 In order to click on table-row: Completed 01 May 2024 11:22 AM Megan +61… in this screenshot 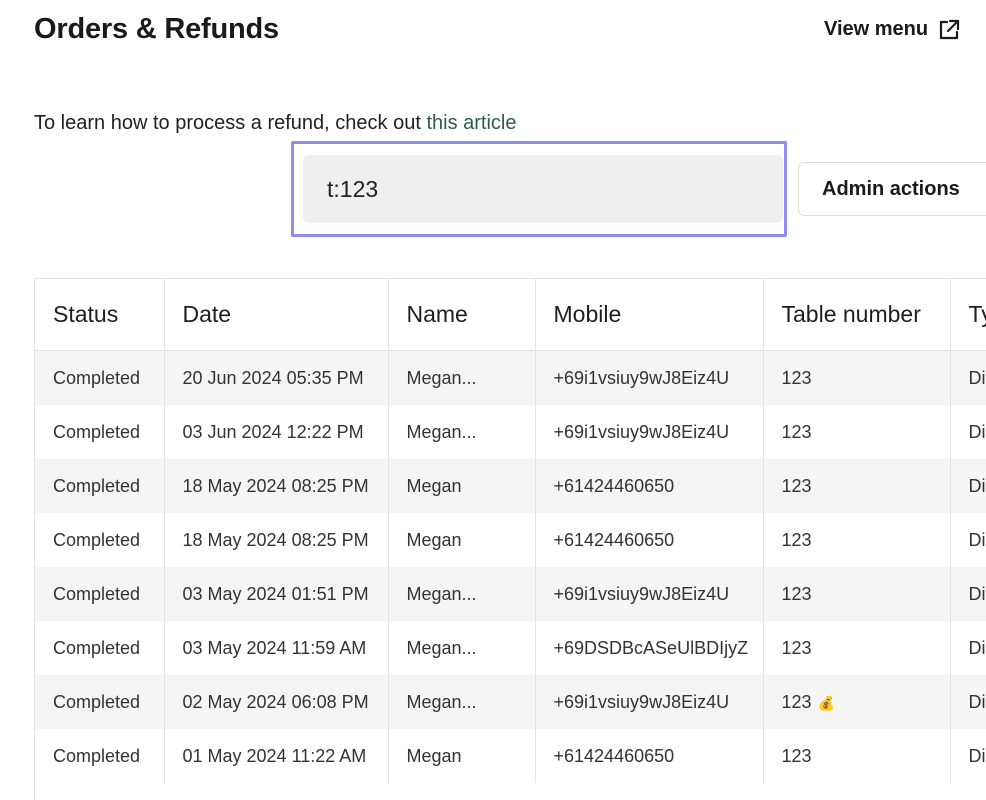, I will do `click(510, 756)`.